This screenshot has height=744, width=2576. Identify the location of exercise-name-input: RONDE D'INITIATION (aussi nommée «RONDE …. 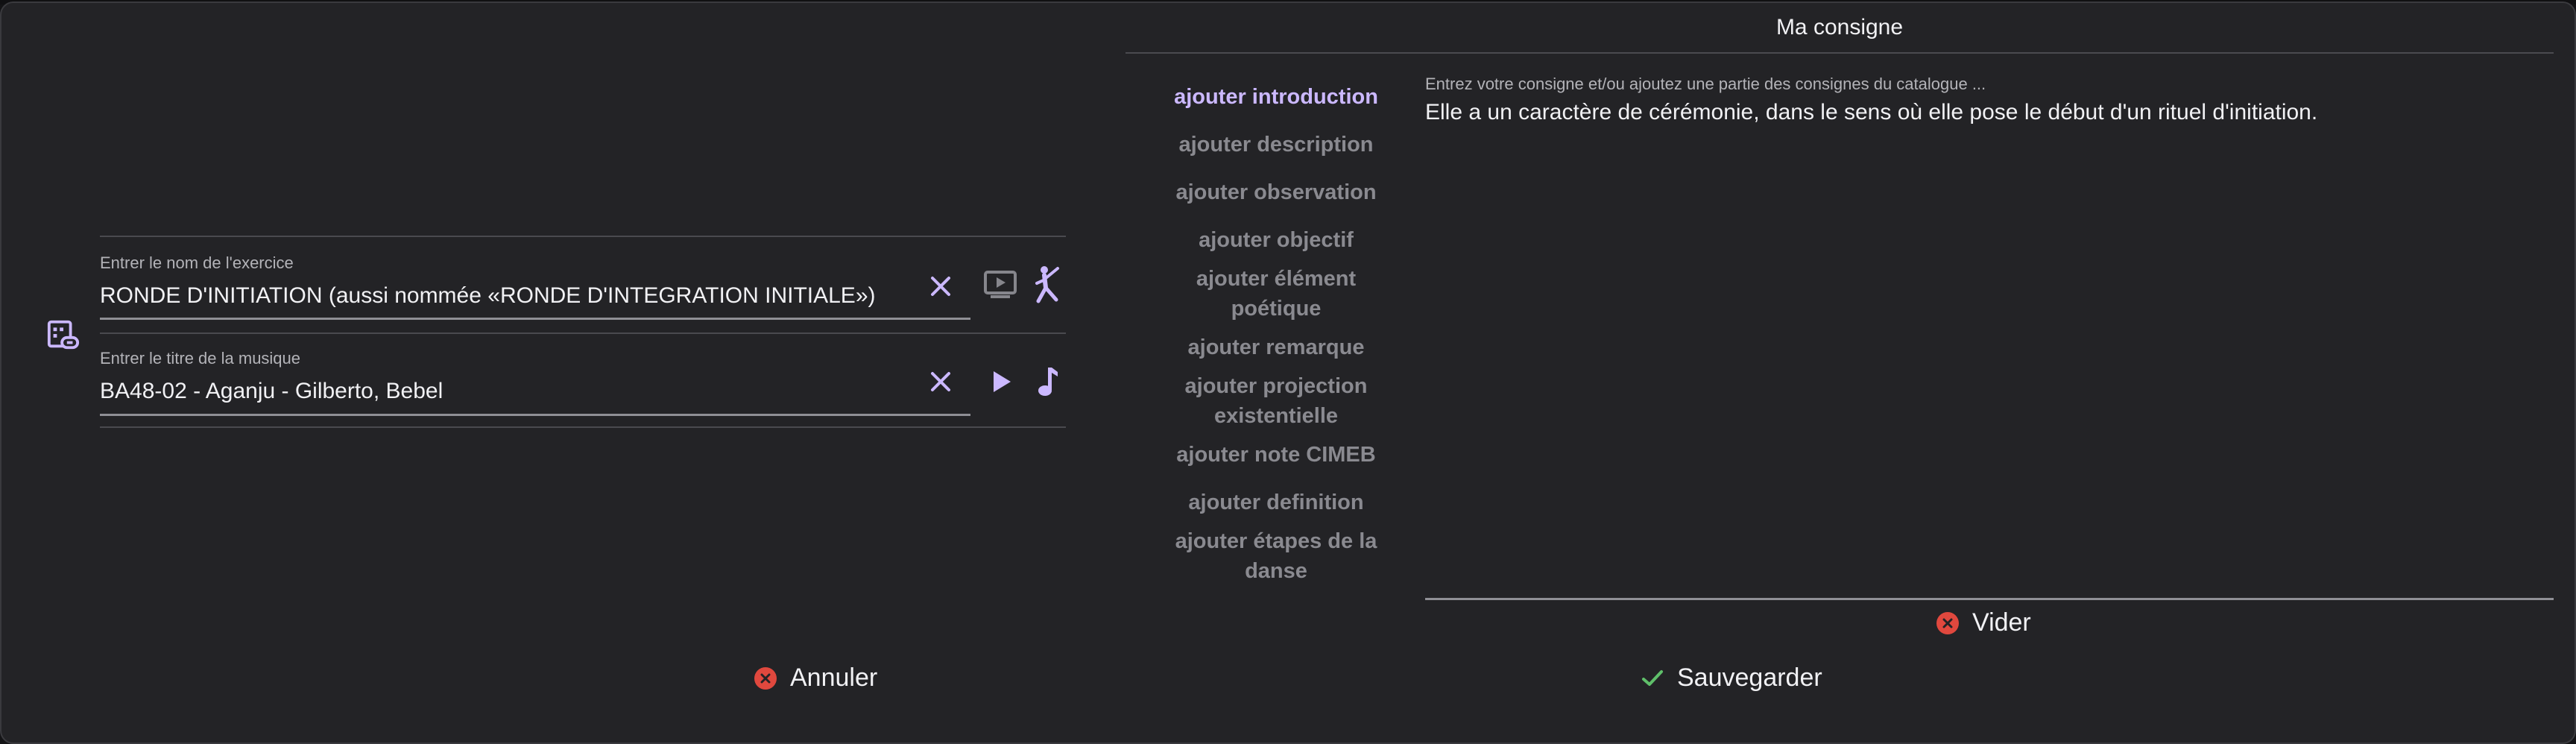
(488, 296).